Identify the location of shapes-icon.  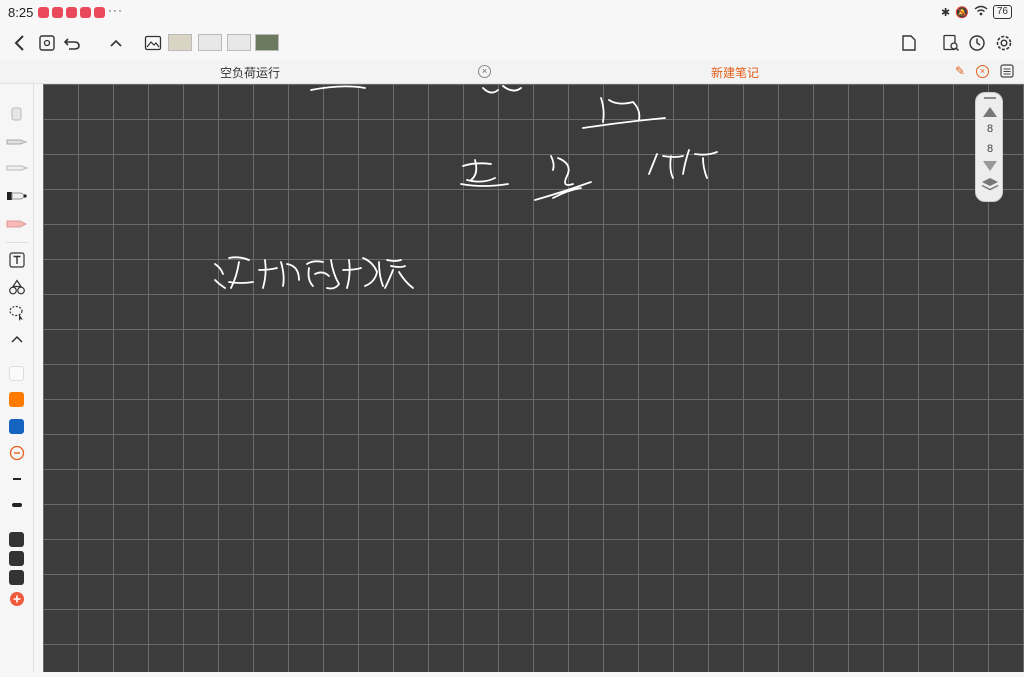
(17, 287).